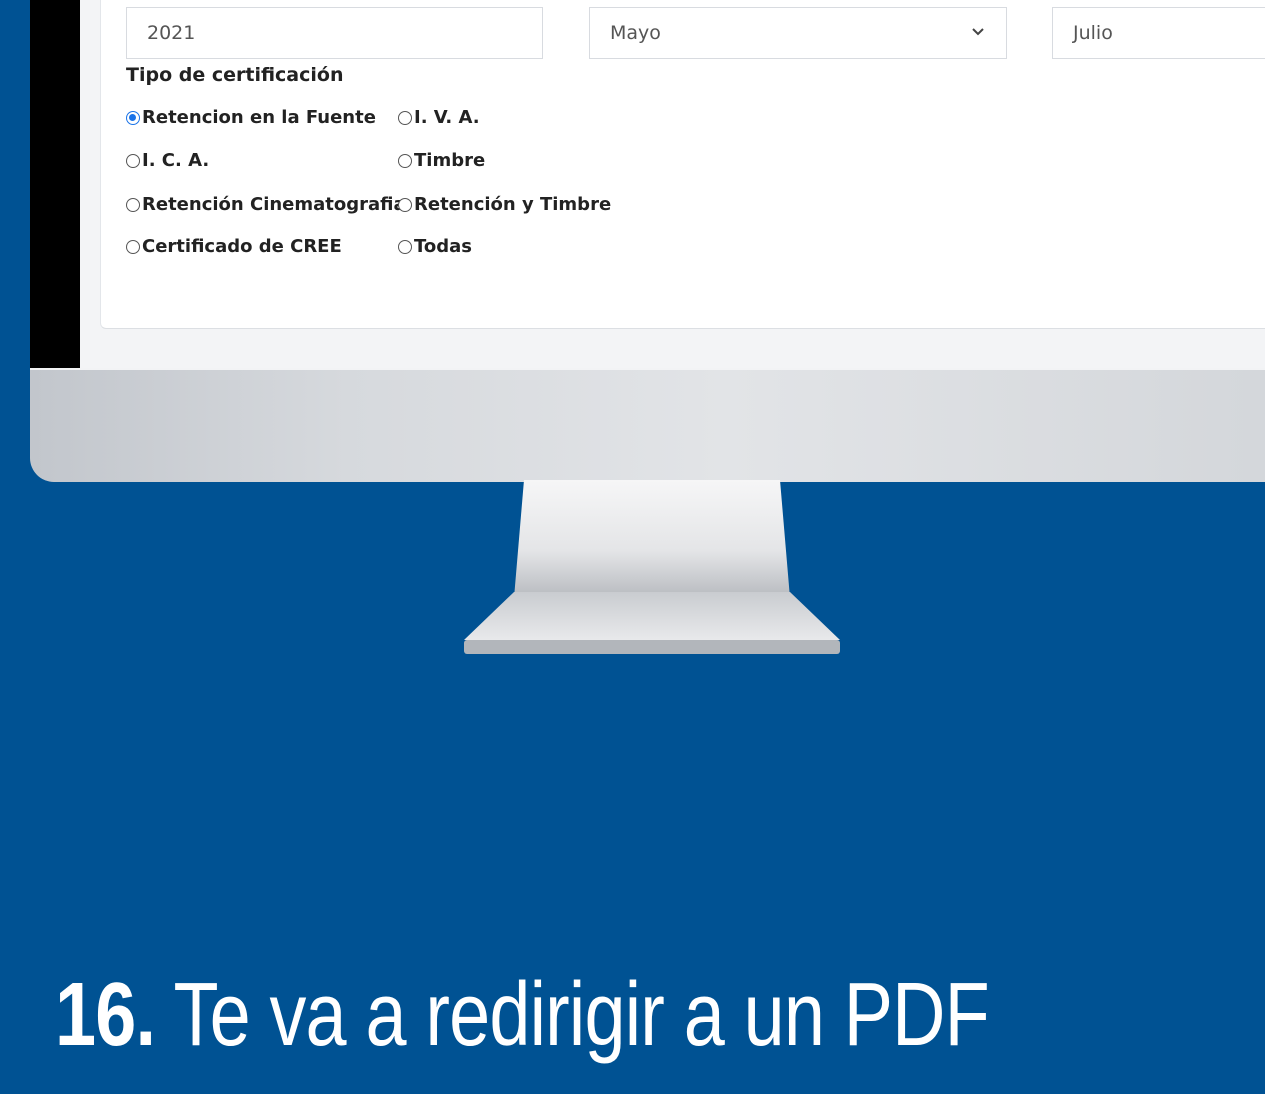  I want to click on radio-option-retencion-timbre: Retención y Timbre, so click(504, 204).